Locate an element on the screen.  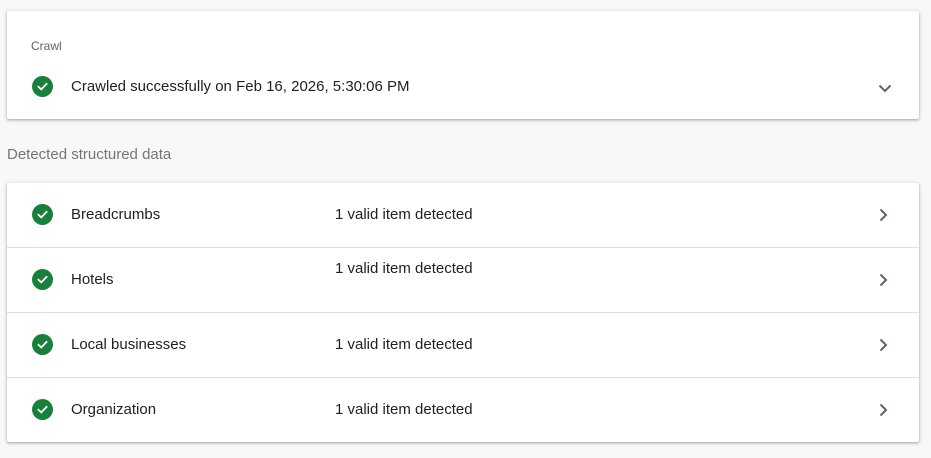
structured-data-name: Organization is located at coordinates (114, 409).